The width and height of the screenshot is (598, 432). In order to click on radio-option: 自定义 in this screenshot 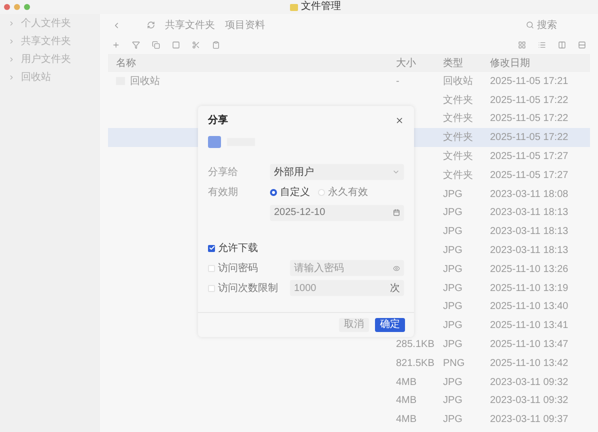, I will do `click(290, 192)`.